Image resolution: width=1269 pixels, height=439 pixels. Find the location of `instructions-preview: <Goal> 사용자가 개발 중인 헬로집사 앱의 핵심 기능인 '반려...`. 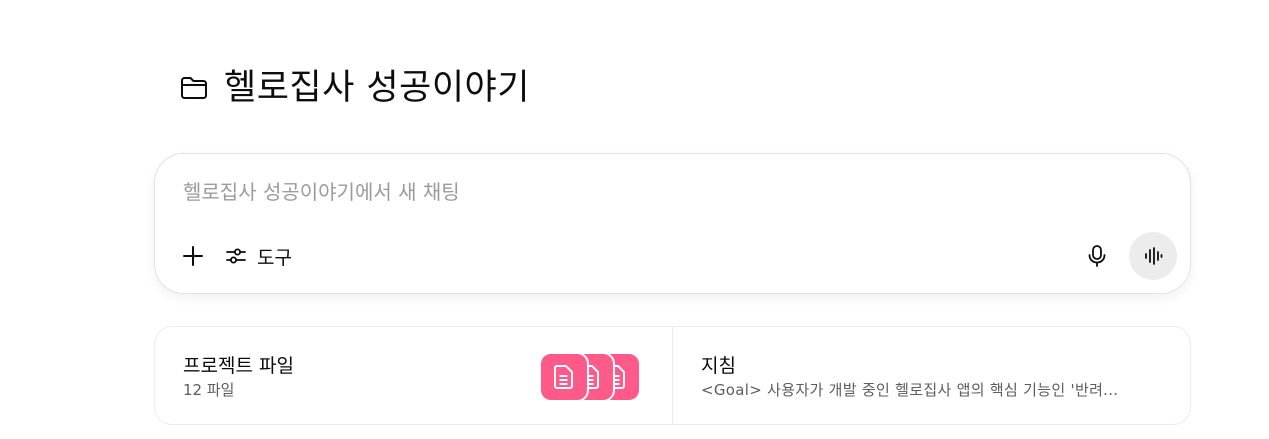

instructions-preview: <Goal> 사용자가 개발 중인 헬로집사 앱의 핵심 기능인 '반려... is located at coordinates (910, 390).